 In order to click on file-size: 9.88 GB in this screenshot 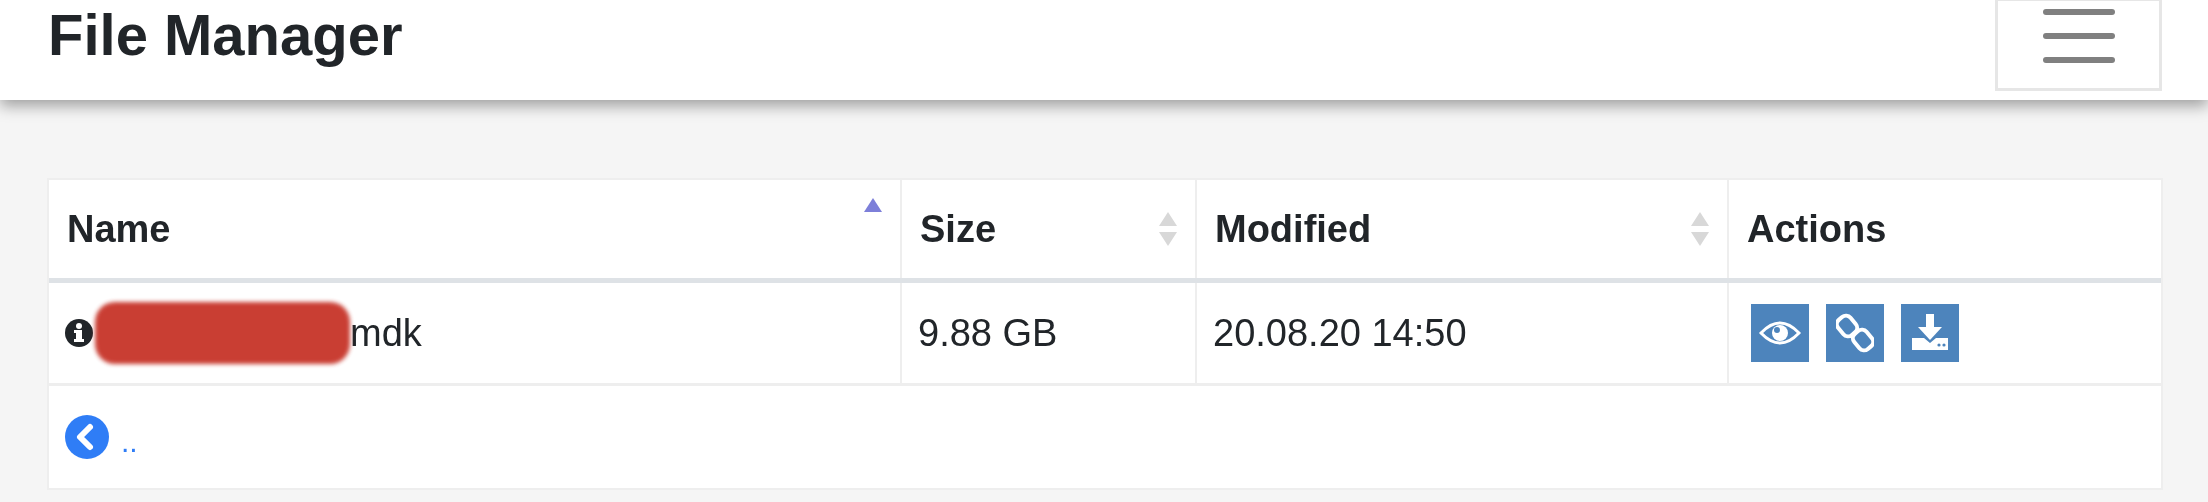, I will do `click(988, 333)`.